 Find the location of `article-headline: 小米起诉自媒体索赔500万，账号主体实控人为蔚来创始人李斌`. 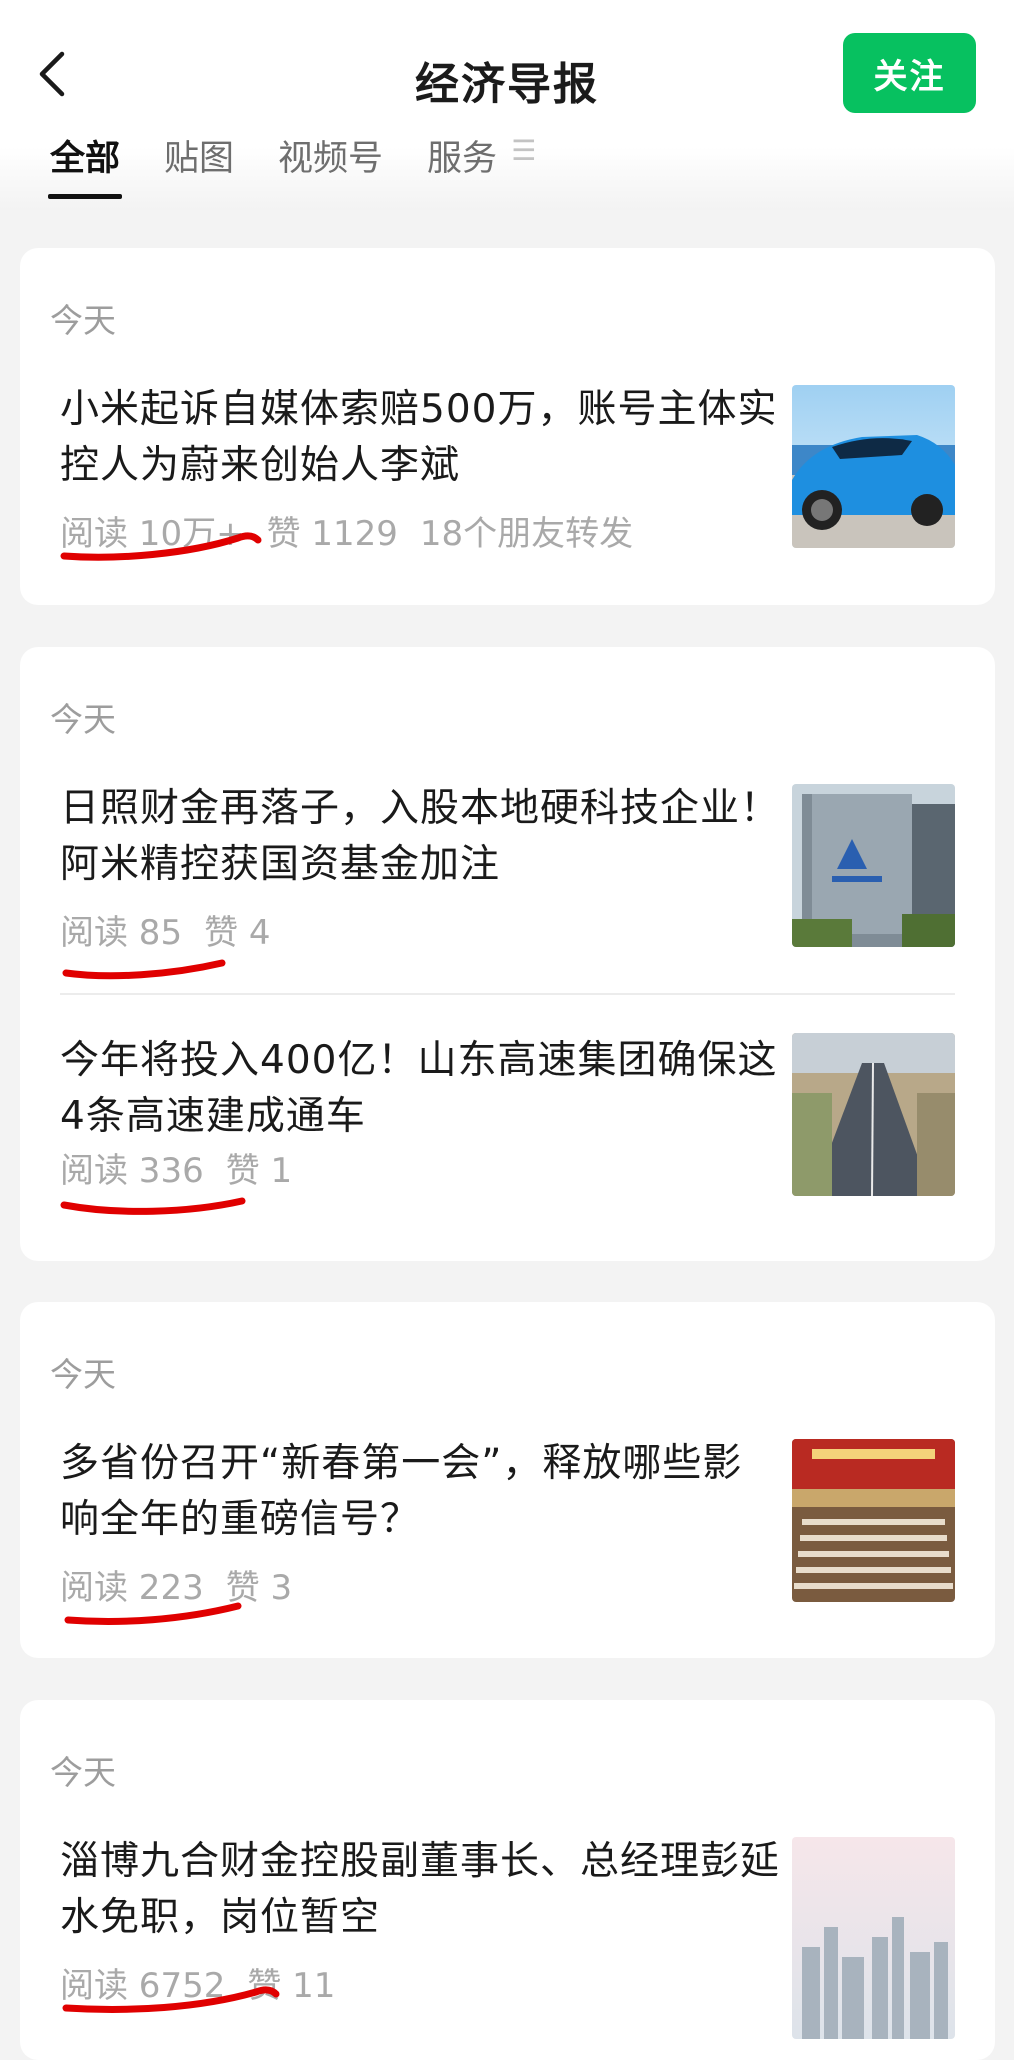

article-headline: 小米起诉自媒体索赔500万，账号主体实控人为蔚来创始人李斌 is located at coordinates (420, 438).